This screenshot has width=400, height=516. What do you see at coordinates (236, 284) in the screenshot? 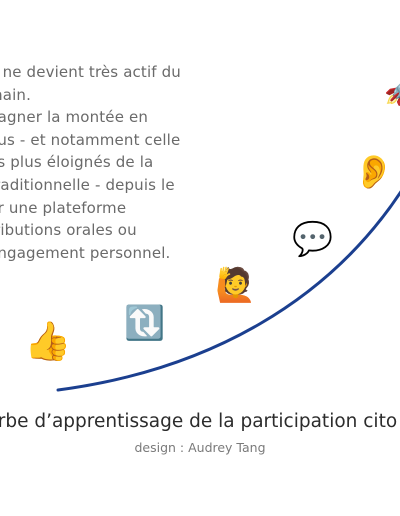
I see `raising-hand-icon: 🙋` at bounding box center [236, 284].